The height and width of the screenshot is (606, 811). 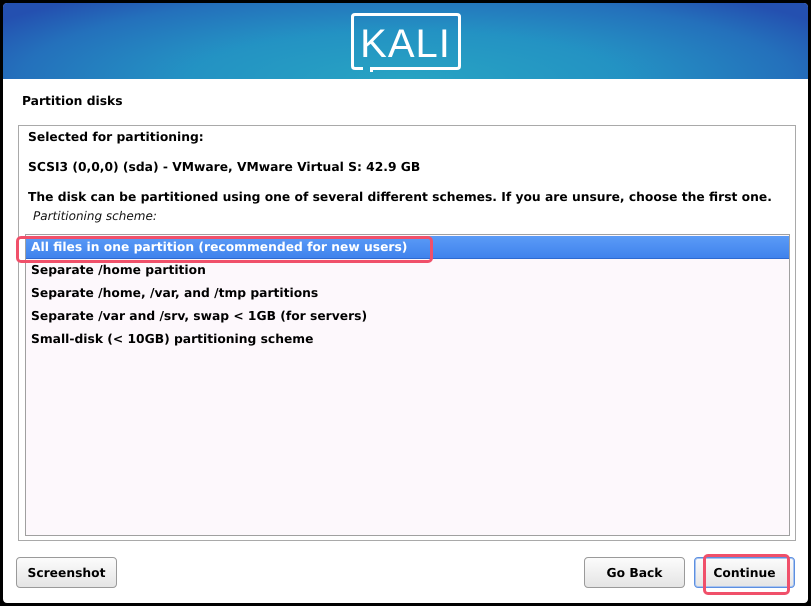 What do you see at coordinates (116, 137) in the screenshot?
I see `info-text: Selected for partitioning:` at bounding box center [116, 137].